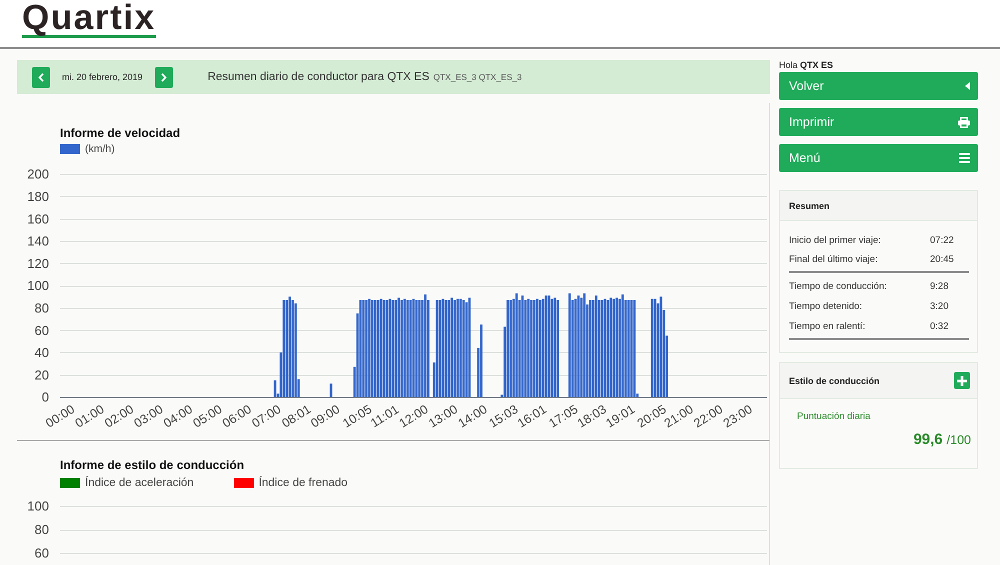 This screenshot has height=565, width=1000. What do you see at coordinates (38, 174) in the screenshot?
I see `axis-label: 200` at bounding box center [38, 174].